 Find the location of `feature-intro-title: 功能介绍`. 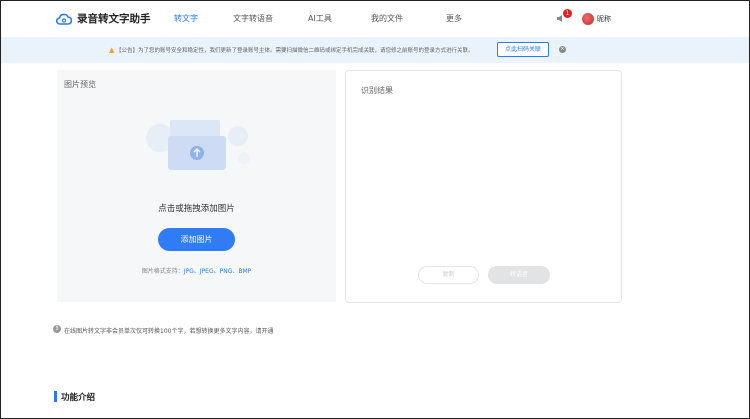

feature-intro-title: 功能介绍 is located at coordinates (78, 398).